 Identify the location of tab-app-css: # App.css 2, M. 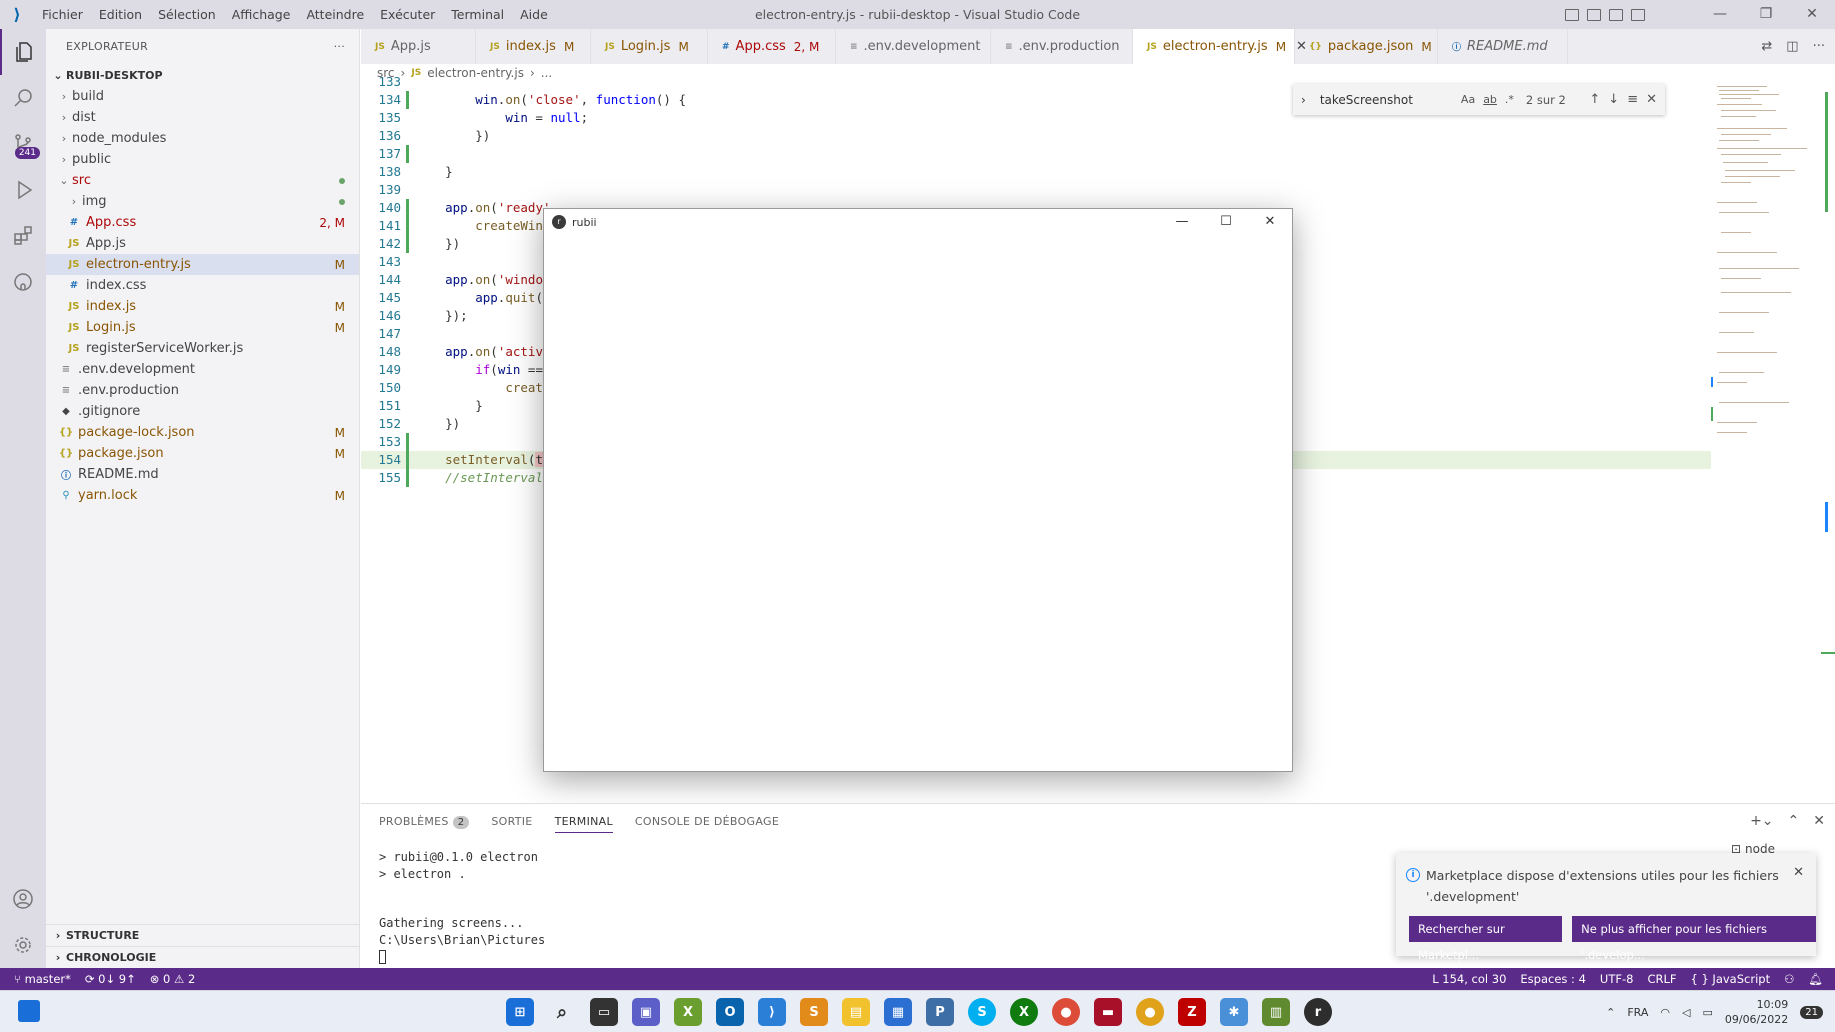
(772, 46).